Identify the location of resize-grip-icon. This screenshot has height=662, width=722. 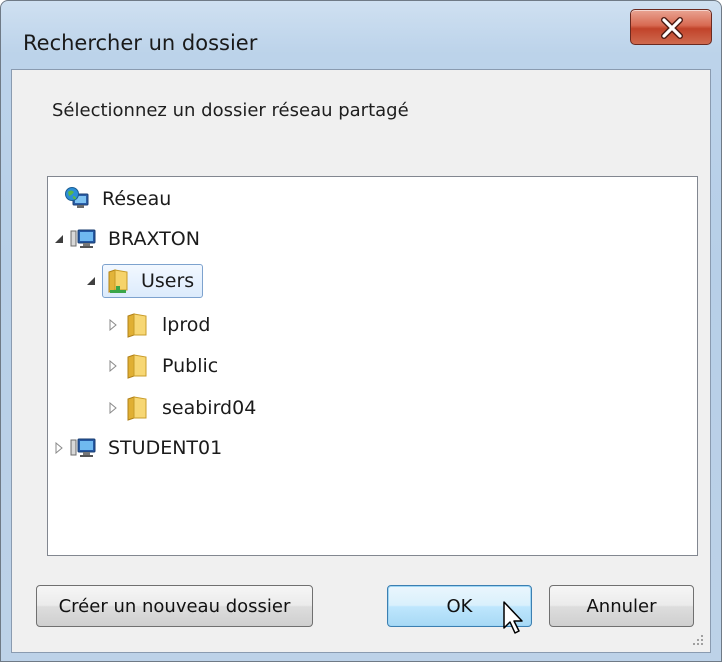
(697, 639).